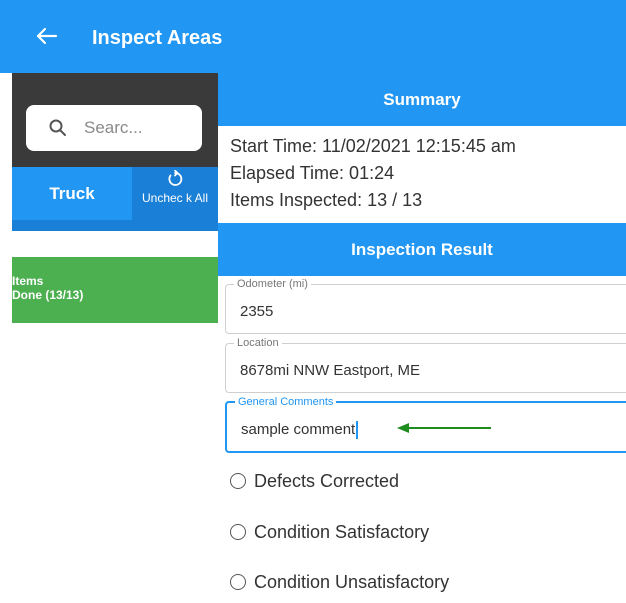 The image size is (626, 603). I want to click on general-comments-field: General Comments sample comment, so click(425, 424).